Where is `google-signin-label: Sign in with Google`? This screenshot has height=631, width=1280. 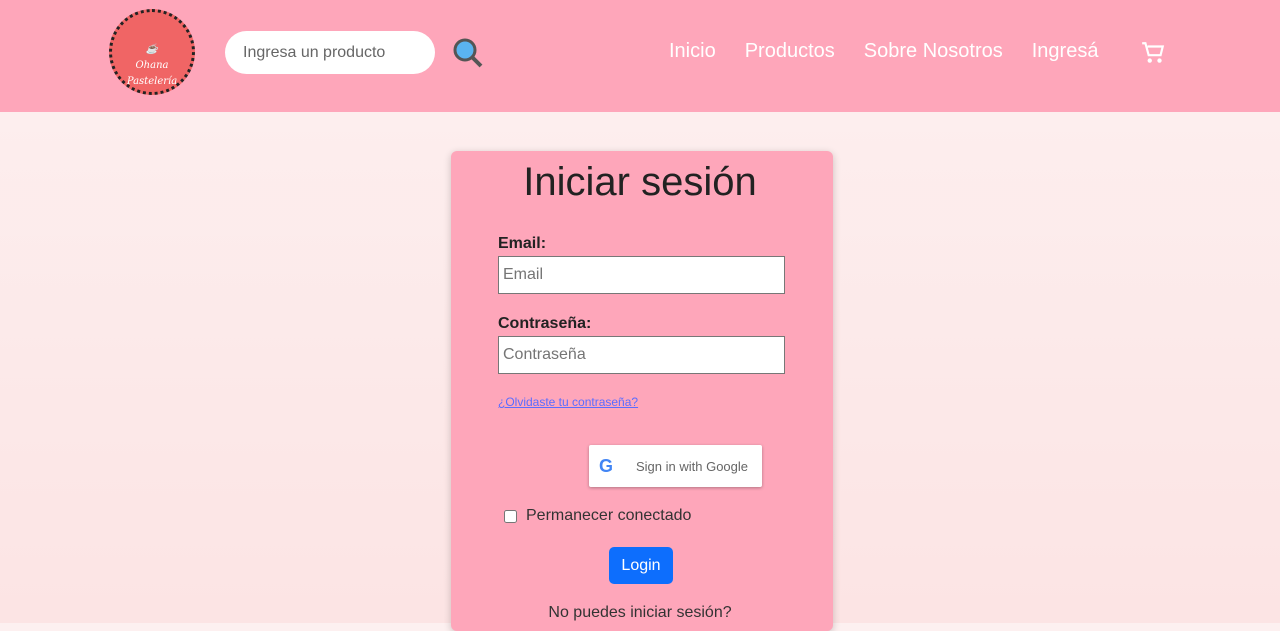 google-signin-label: Sign in with Google is located at coordinates (692, 466).